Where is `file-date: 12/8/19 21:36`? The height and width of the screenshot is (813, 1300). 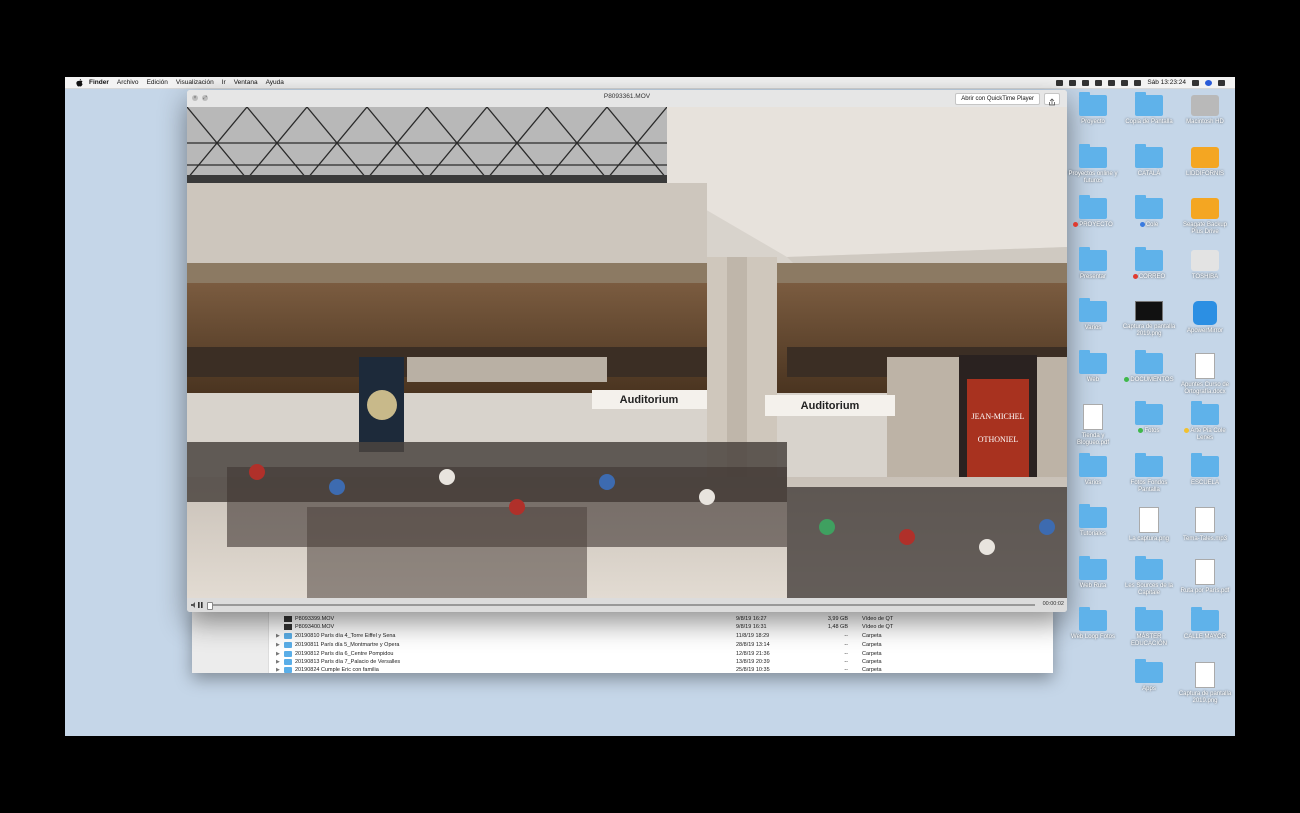
file-date: 12/8/19 21:36 is located at coordinates (753, 654).